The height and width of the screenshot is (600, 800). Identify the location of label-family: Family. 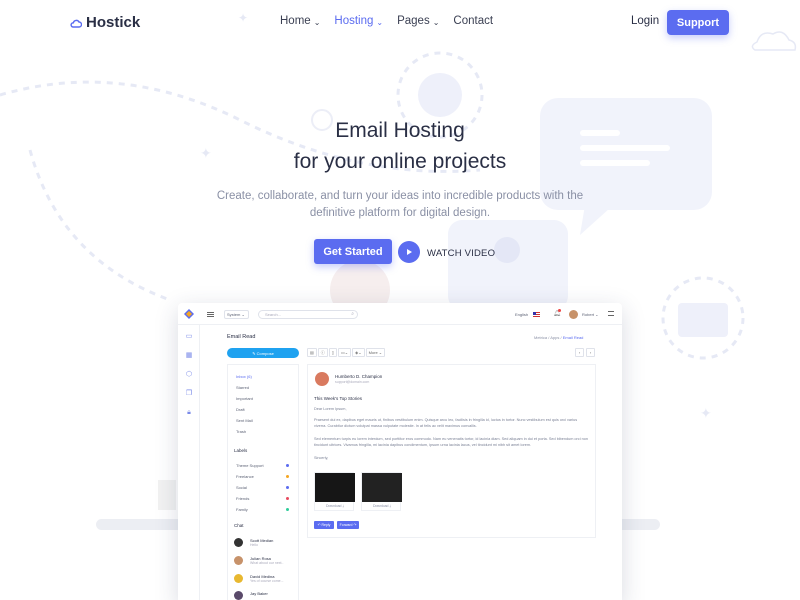
(242, 509).